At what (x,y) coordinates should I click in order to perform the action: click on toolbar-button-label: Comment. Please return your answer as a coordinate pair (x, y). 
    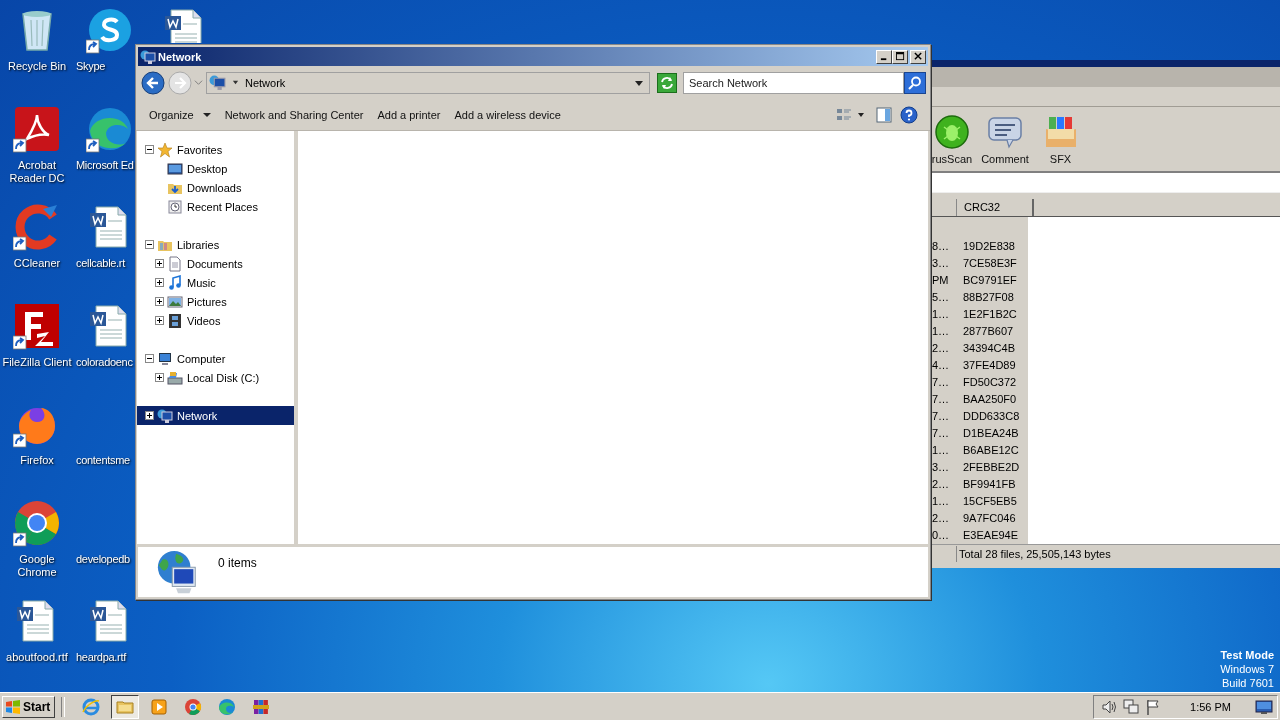
    Looking at the image, I should click on (1005, 158).